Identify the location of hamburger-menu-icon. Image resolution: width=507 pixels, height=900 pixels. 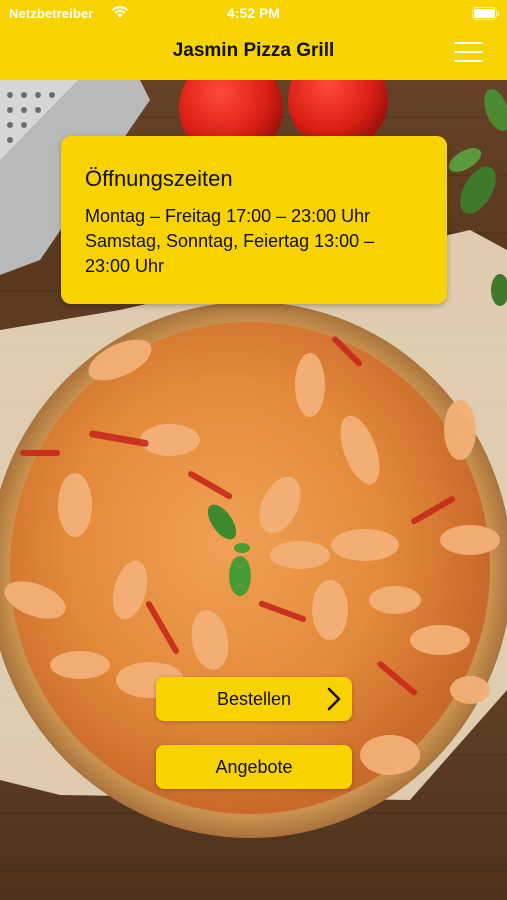
(468, 52).